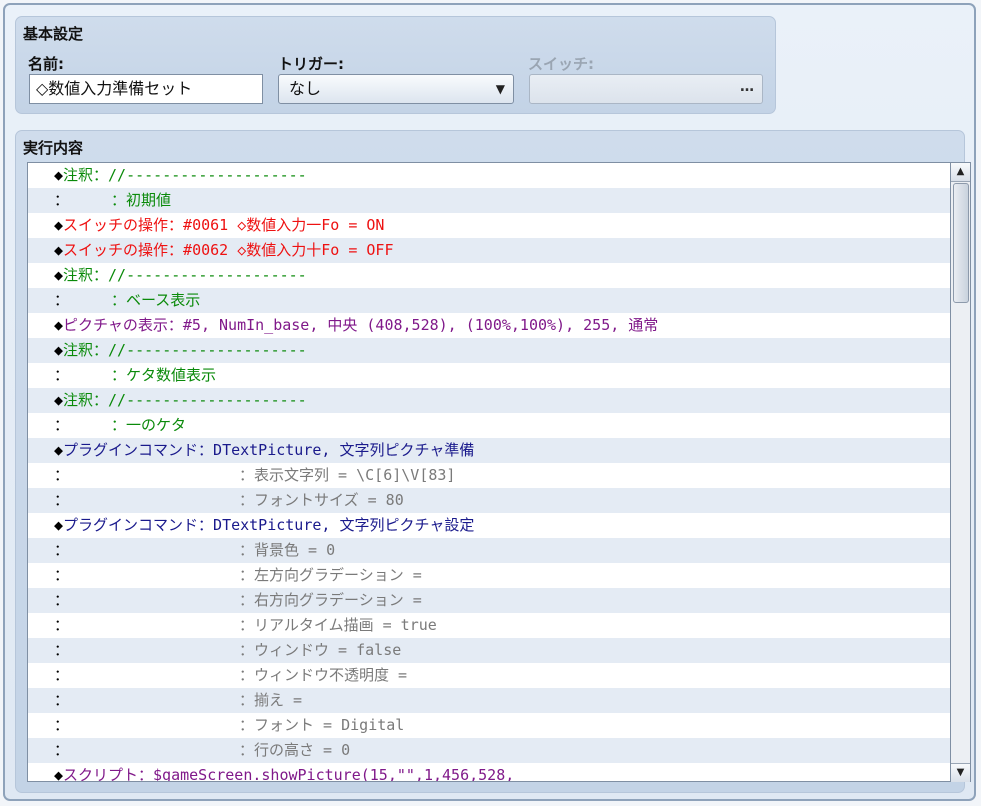 The image size is (981, 806). I want to click on command-text: プラグインコマンド：DTextPicture, 文字列ピクチャ準備, so click(269, 450).